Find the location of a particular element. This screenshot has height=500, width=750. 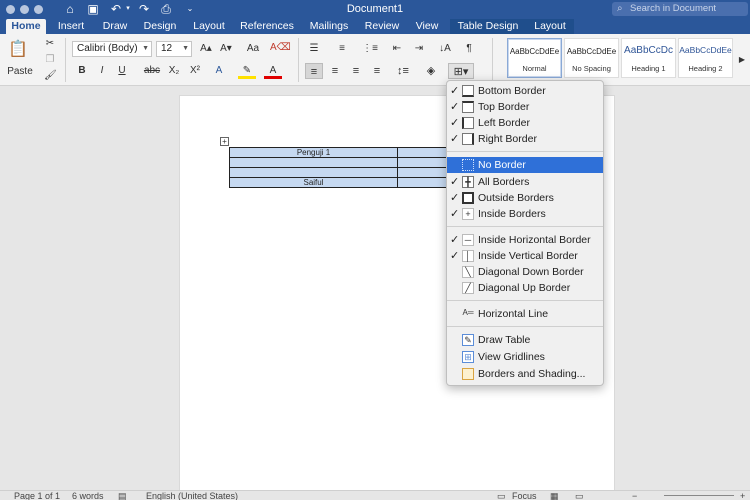

table-move-handle-icon: + is located at coordinates (224, 141).